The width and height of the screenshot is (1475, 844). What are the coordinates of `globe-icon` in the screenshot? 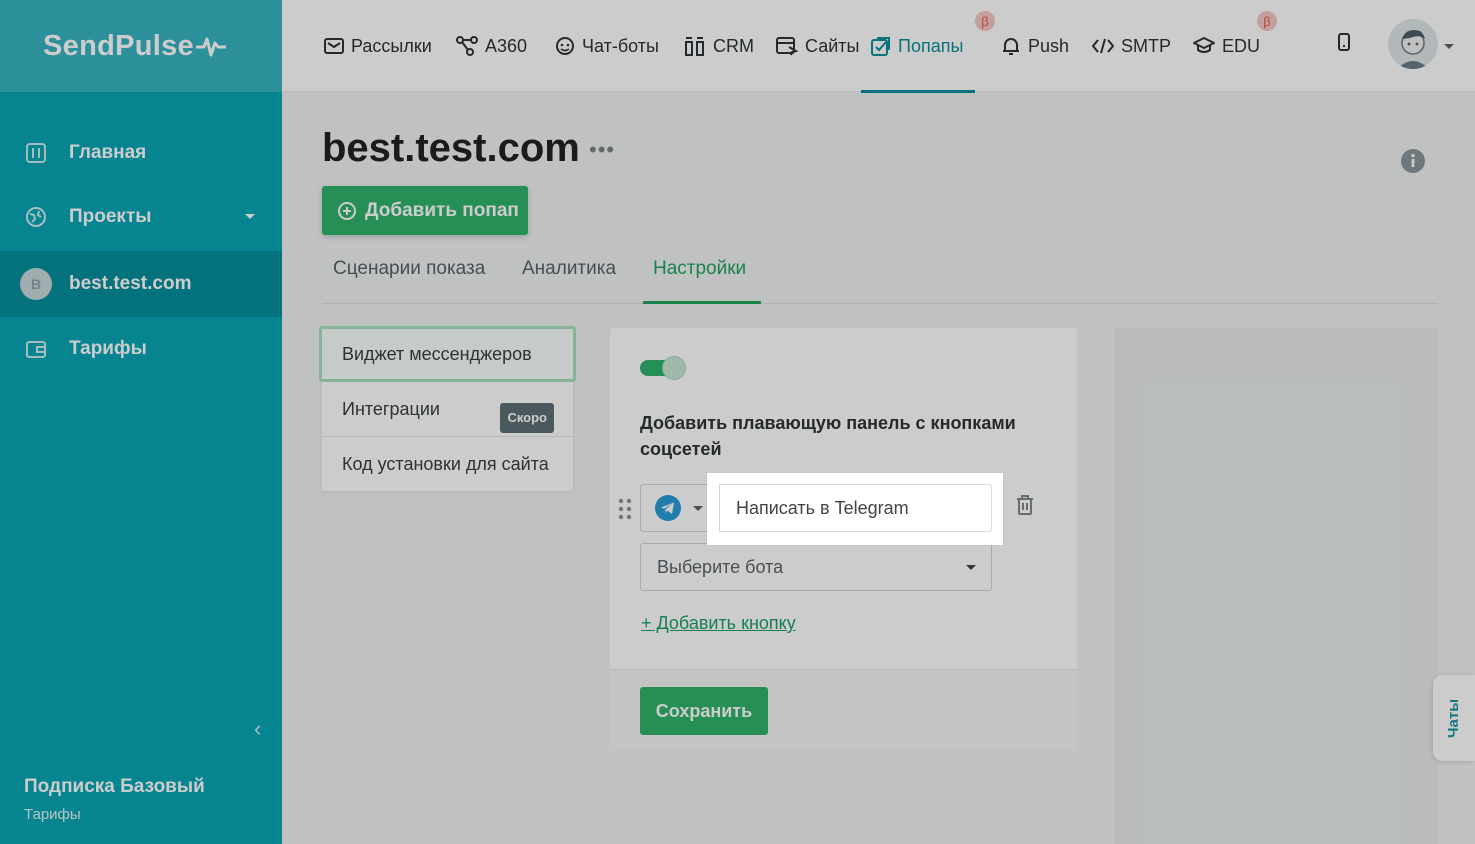 It's located at (36, 217).